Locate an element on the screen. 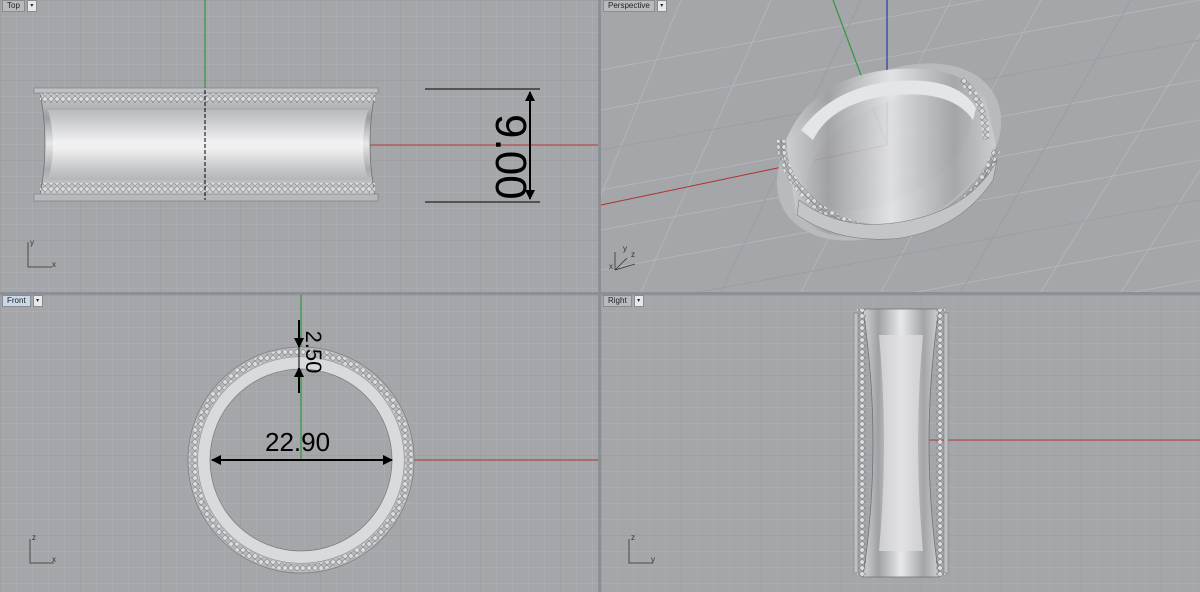 This screenshot has height=592, width=1200. viewport-perspective-label: Perspective is located at coordinates (629, 6).